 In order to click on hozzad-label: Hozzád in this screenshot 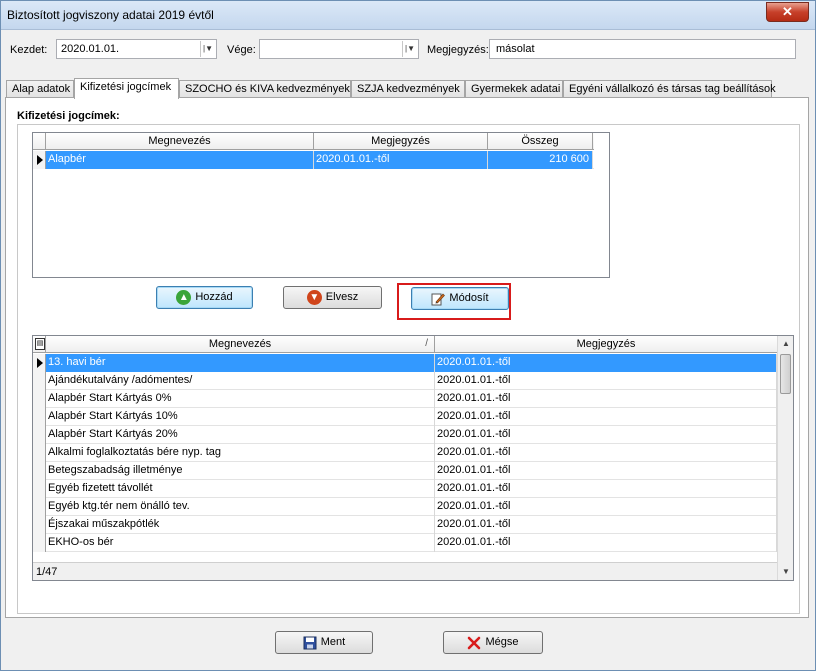, I will do `click(214, 297)`.